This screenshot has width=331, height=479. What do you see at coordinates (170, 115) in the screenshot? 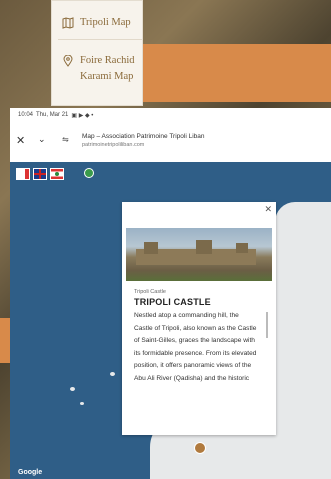
I see `status-bar: 10:04 Thu, Mar 21 ▣ ▶ ◆ •` at bounding box center [170, 115].